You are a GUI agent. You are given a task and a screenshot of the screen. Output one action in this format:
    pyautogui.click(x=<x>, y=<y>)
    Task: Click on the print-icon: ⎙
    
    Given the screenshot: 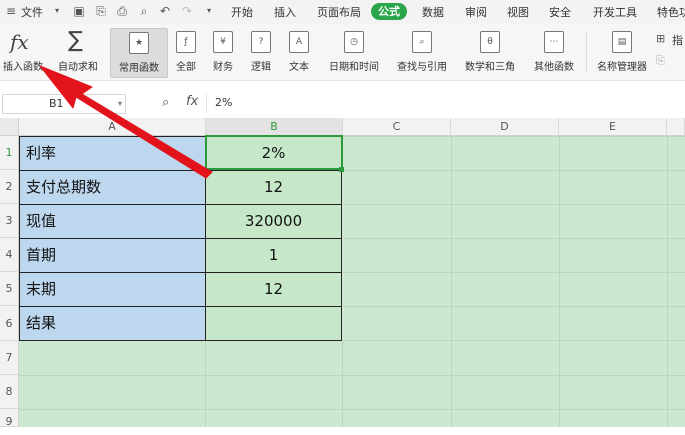 What is the action you would take?
    pyautogui.click(x=122, y=11)
    